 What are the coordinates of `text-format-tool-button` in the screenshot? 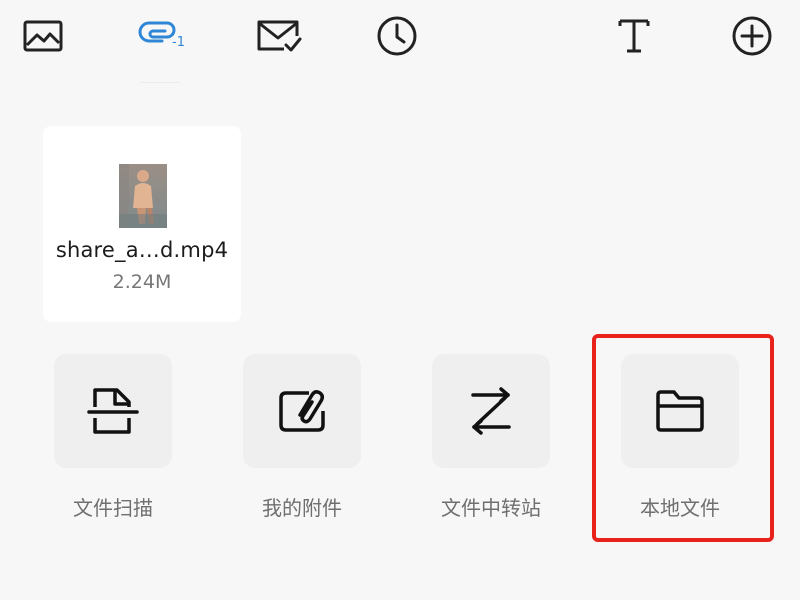 It's located at (634, 36).